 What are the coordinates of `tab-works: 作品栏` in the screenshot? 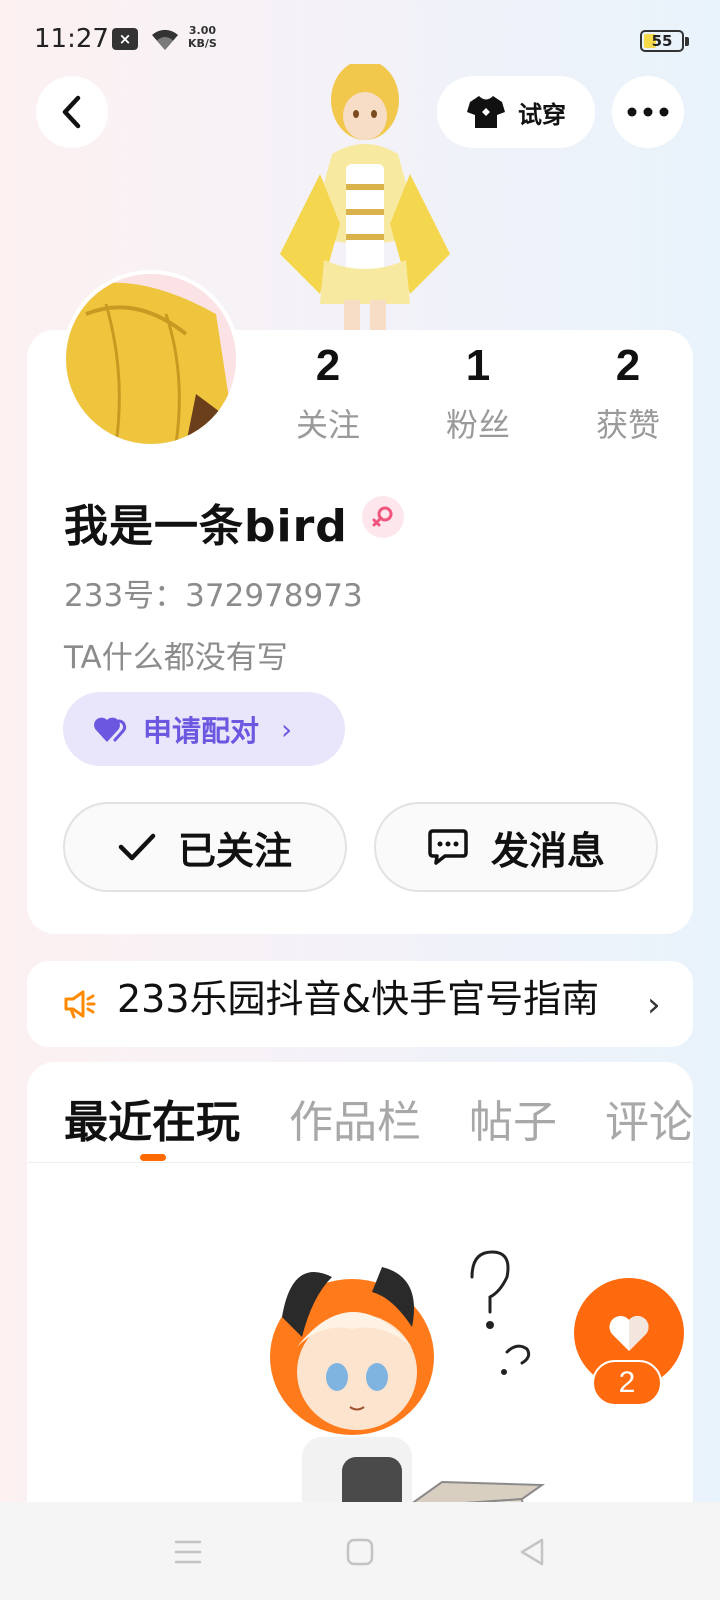 It's located at (355, 1118).